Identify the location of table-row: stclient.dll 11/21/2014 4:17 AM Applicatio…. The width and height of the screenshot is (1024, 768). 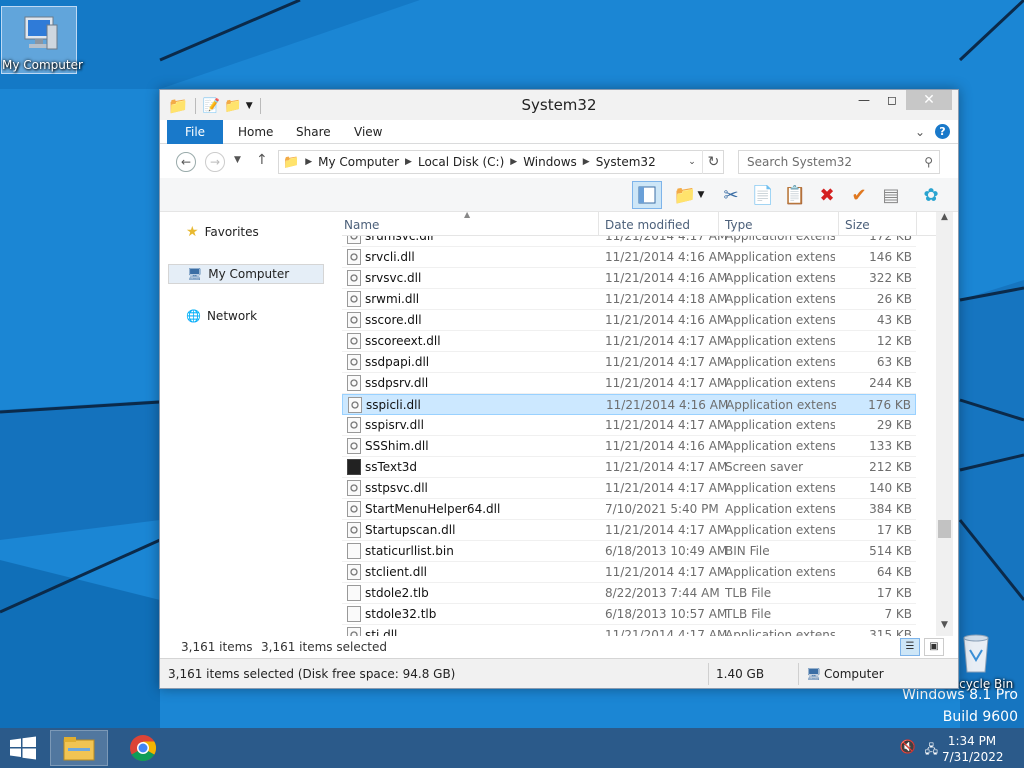
(629, 572).